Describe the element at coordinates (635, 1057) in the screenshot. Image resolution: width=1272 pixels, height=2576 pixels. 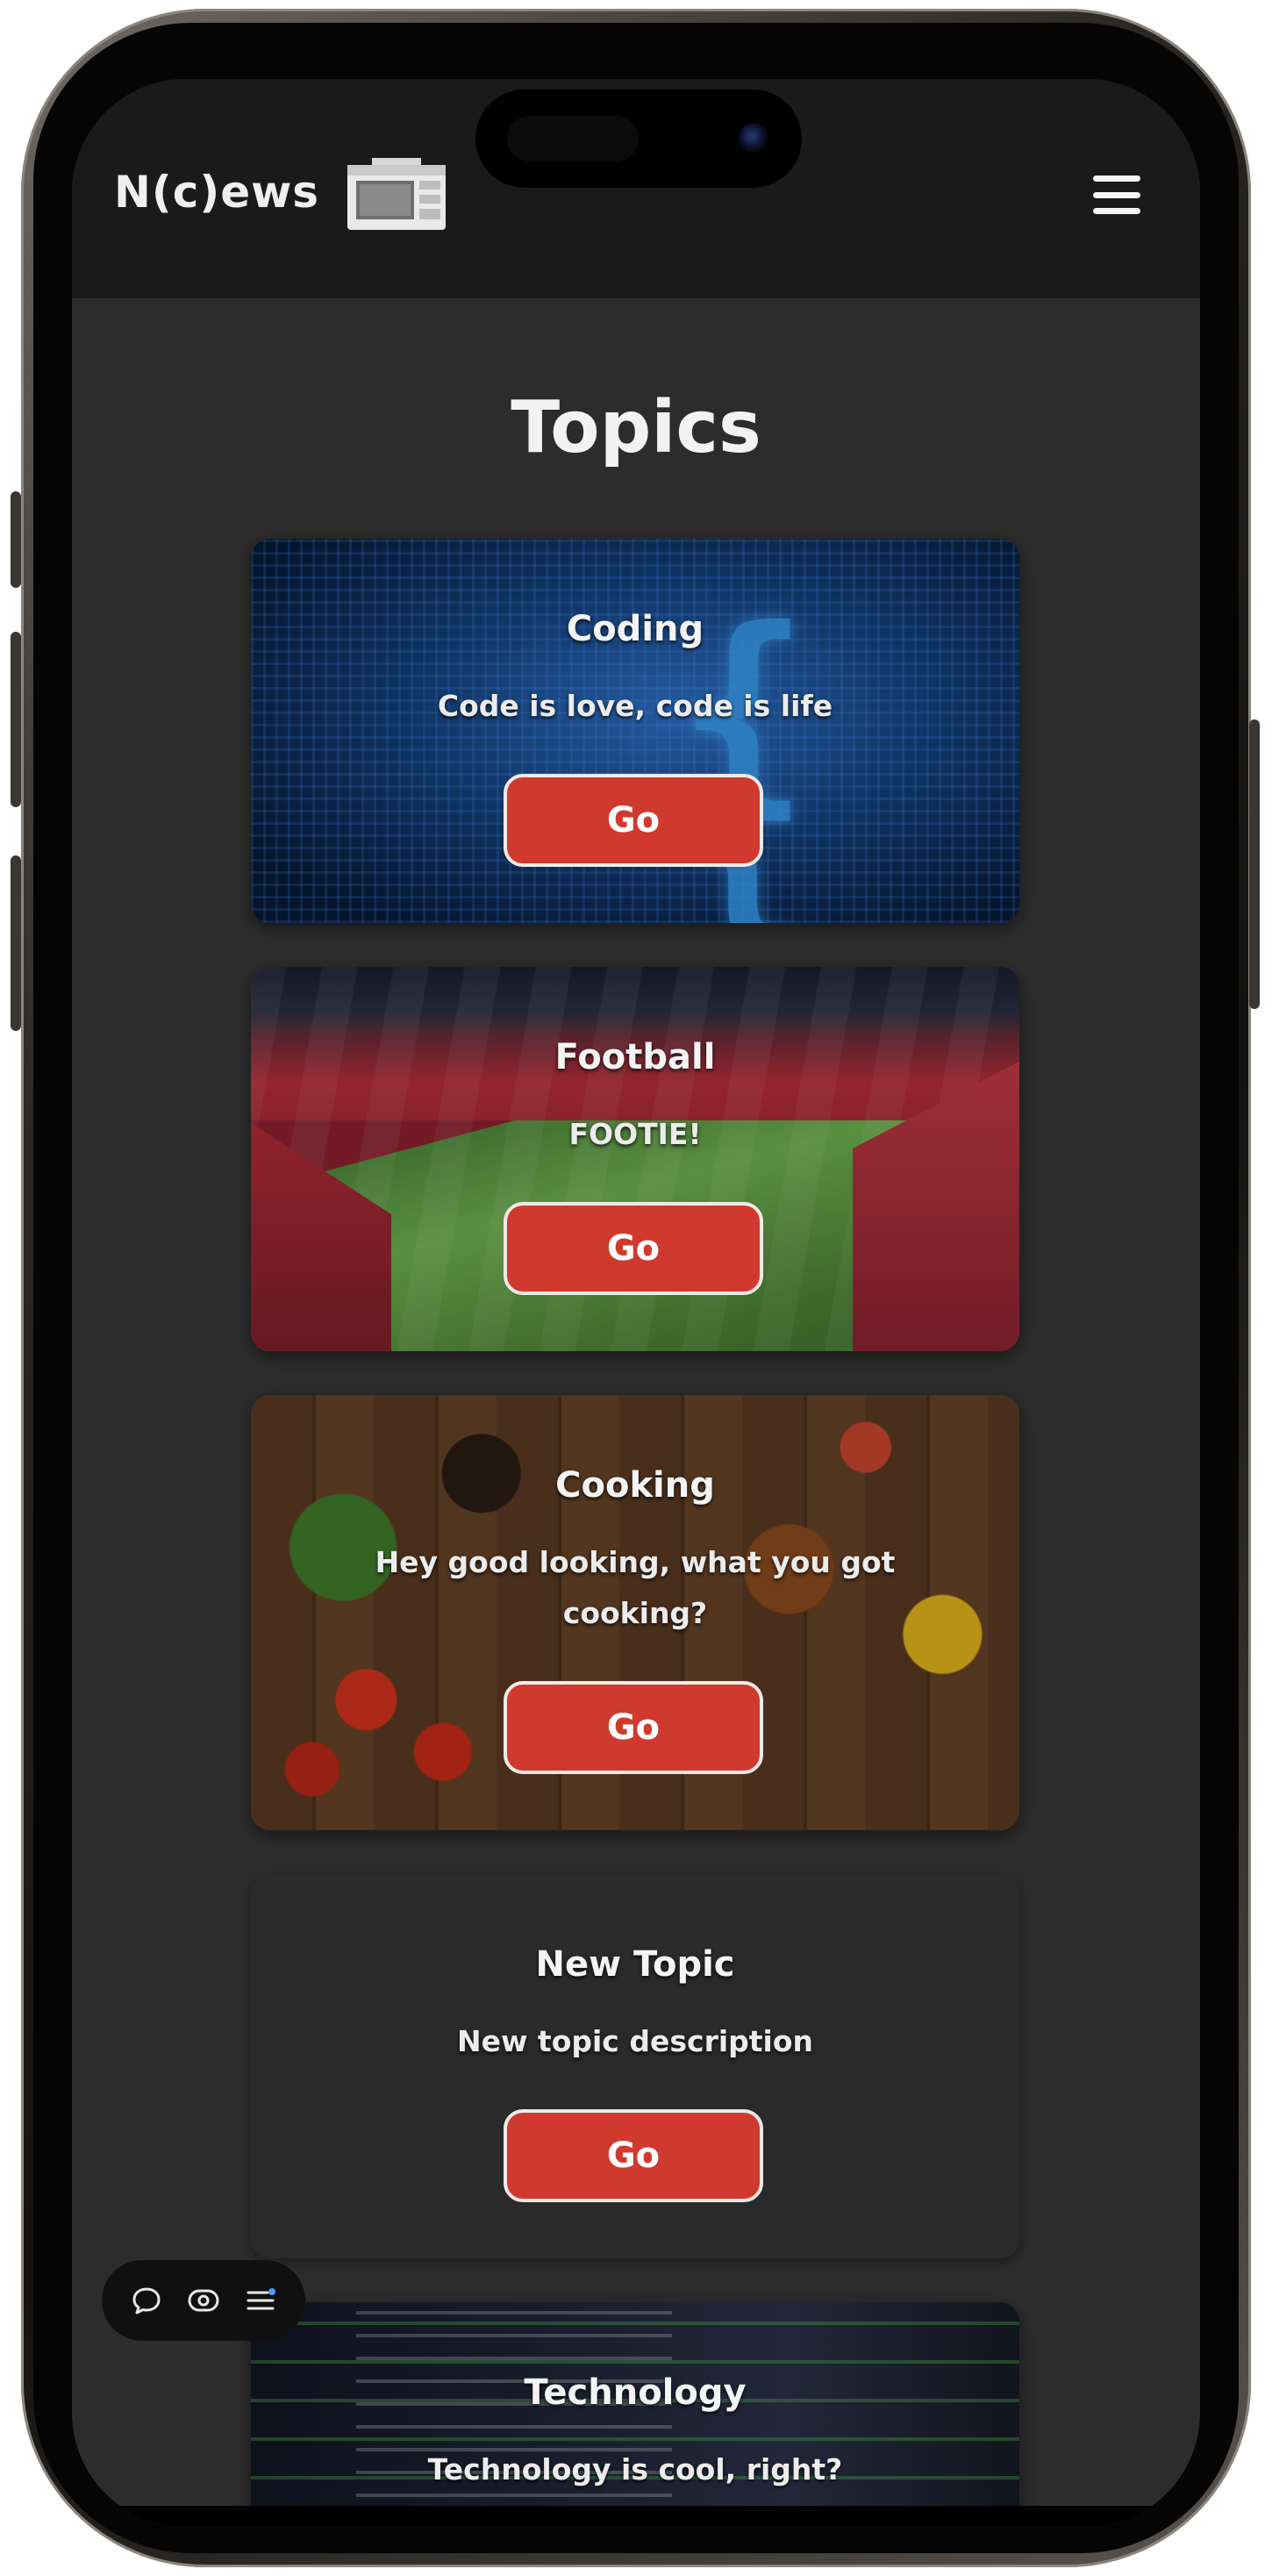
I see `topic-title: Football` at that location.